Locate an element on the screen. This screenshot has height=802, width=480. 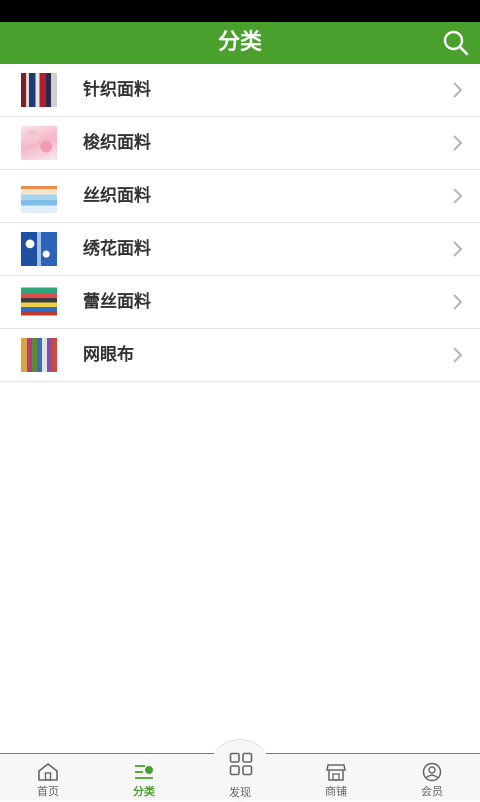
mesh-cloth-thumbnail is located at coordinates (39, 355).